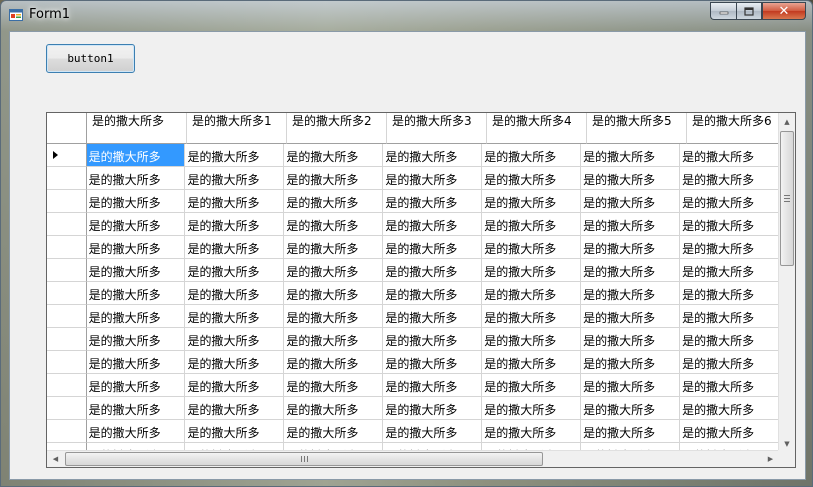 This screenshot has width=813, height=487. What do you see at coordinates (137, 128) in the screenshot?
I see `column-header: 是的撒大所多` at bounding box center [137, 128].